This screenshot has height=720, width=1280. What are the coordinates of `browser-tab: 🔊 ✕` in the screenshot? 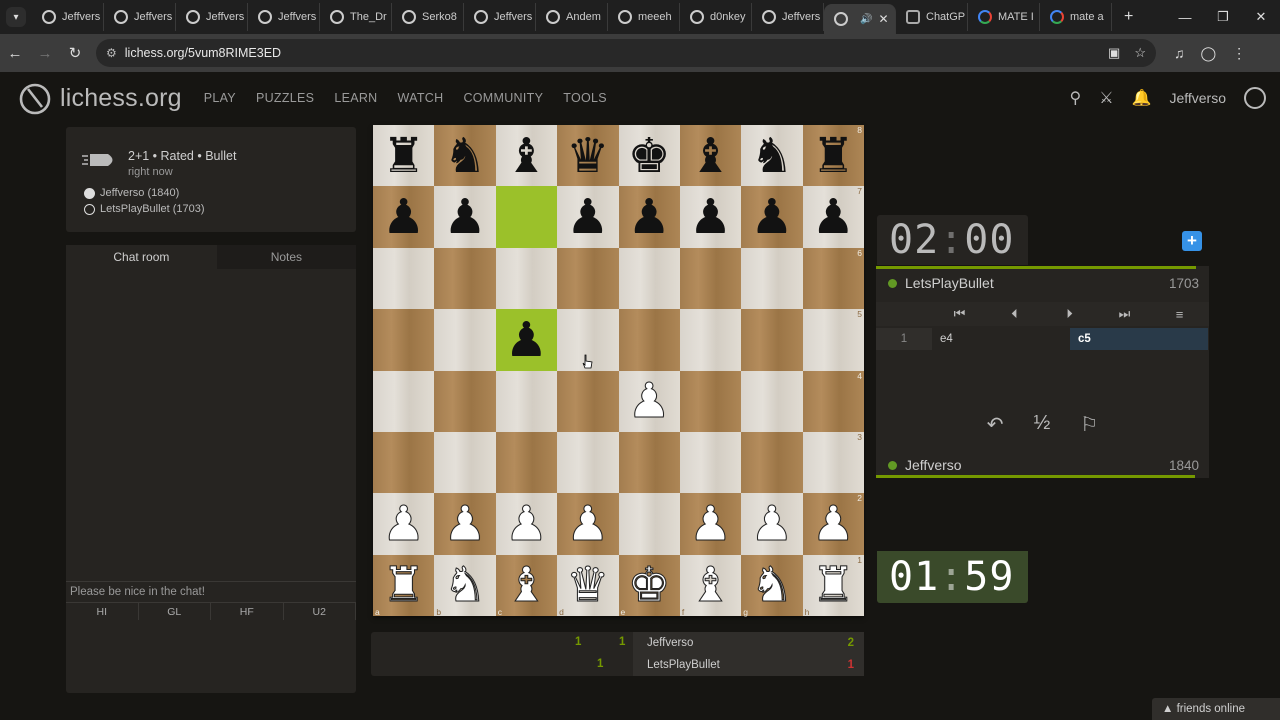 It's located at (860, 19).